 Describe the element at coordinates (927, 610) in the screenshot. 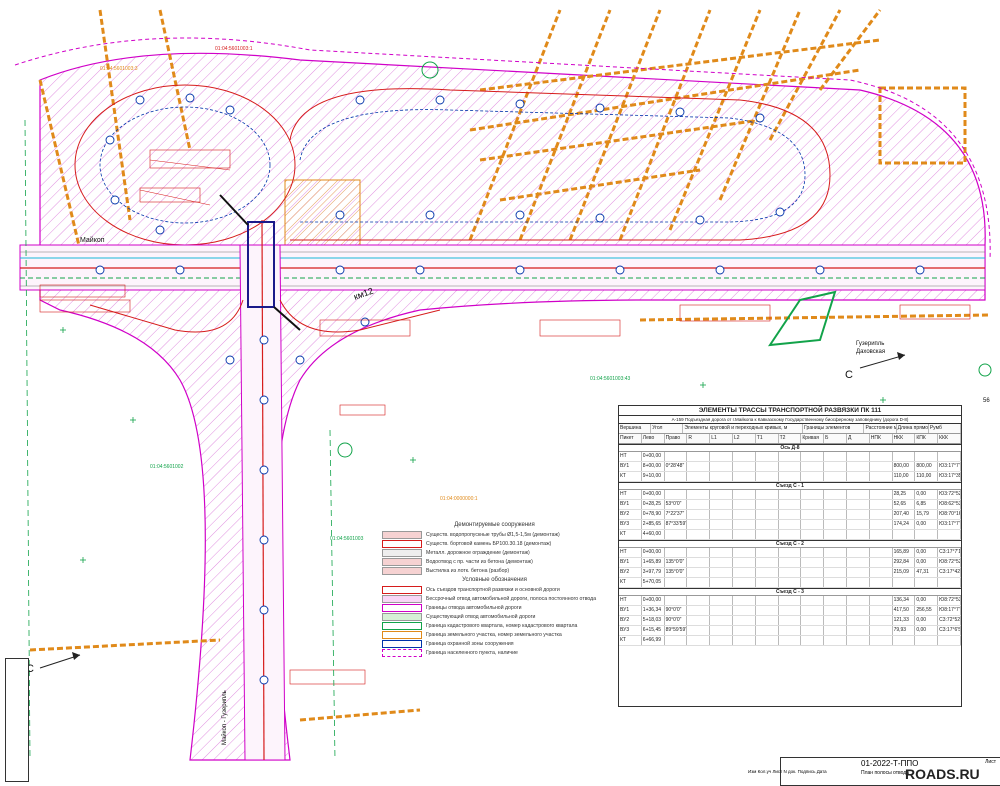

I see `table-cell: 256,55` at that location.